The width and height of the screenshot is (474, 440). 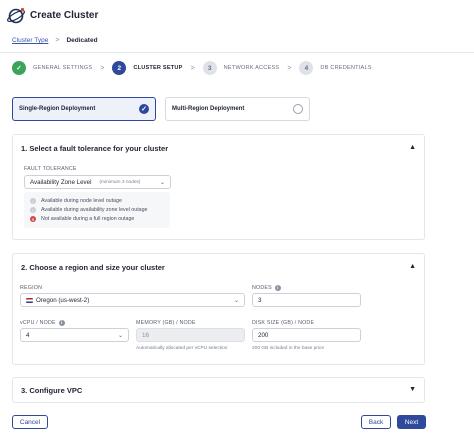 What do you see at coordinates (29, 300) in the screenshot?
I see `us-flag-icon` at bounding box center [29, 300].